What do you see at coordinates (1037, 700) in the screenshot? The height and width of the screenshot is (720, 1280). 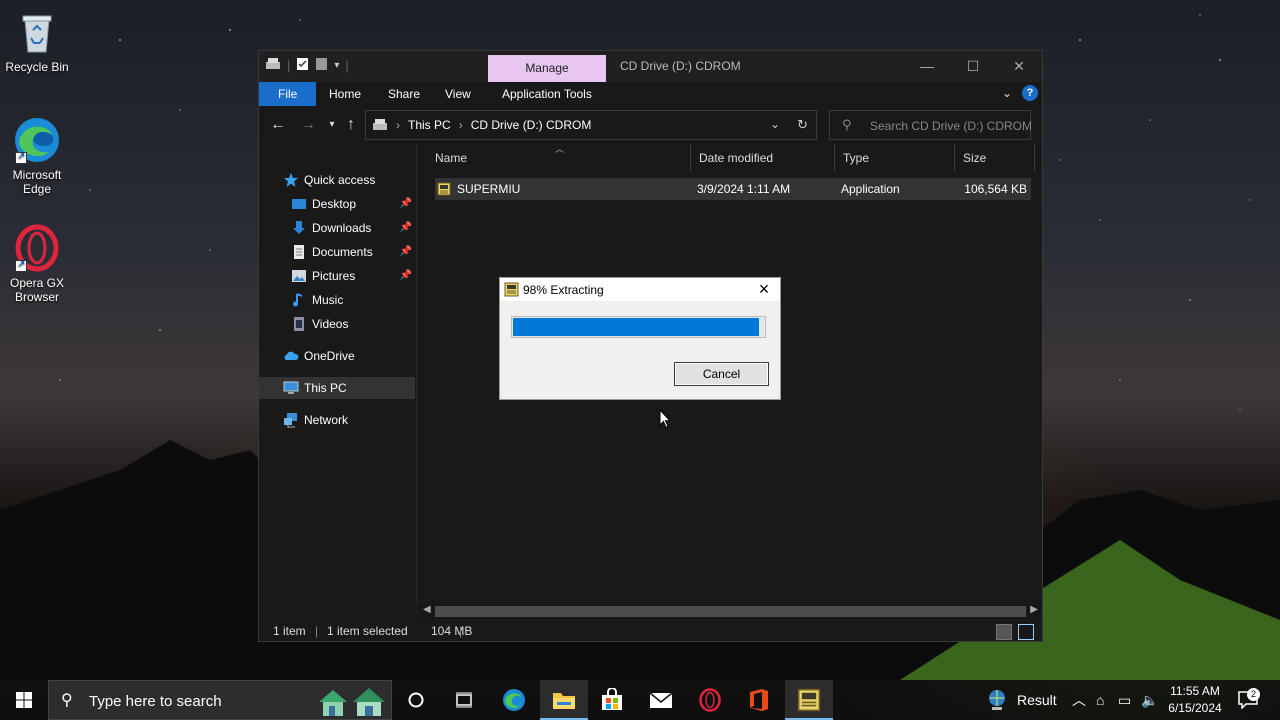 I see `tray-result-label: Result` at bounding box center [1037, 700].